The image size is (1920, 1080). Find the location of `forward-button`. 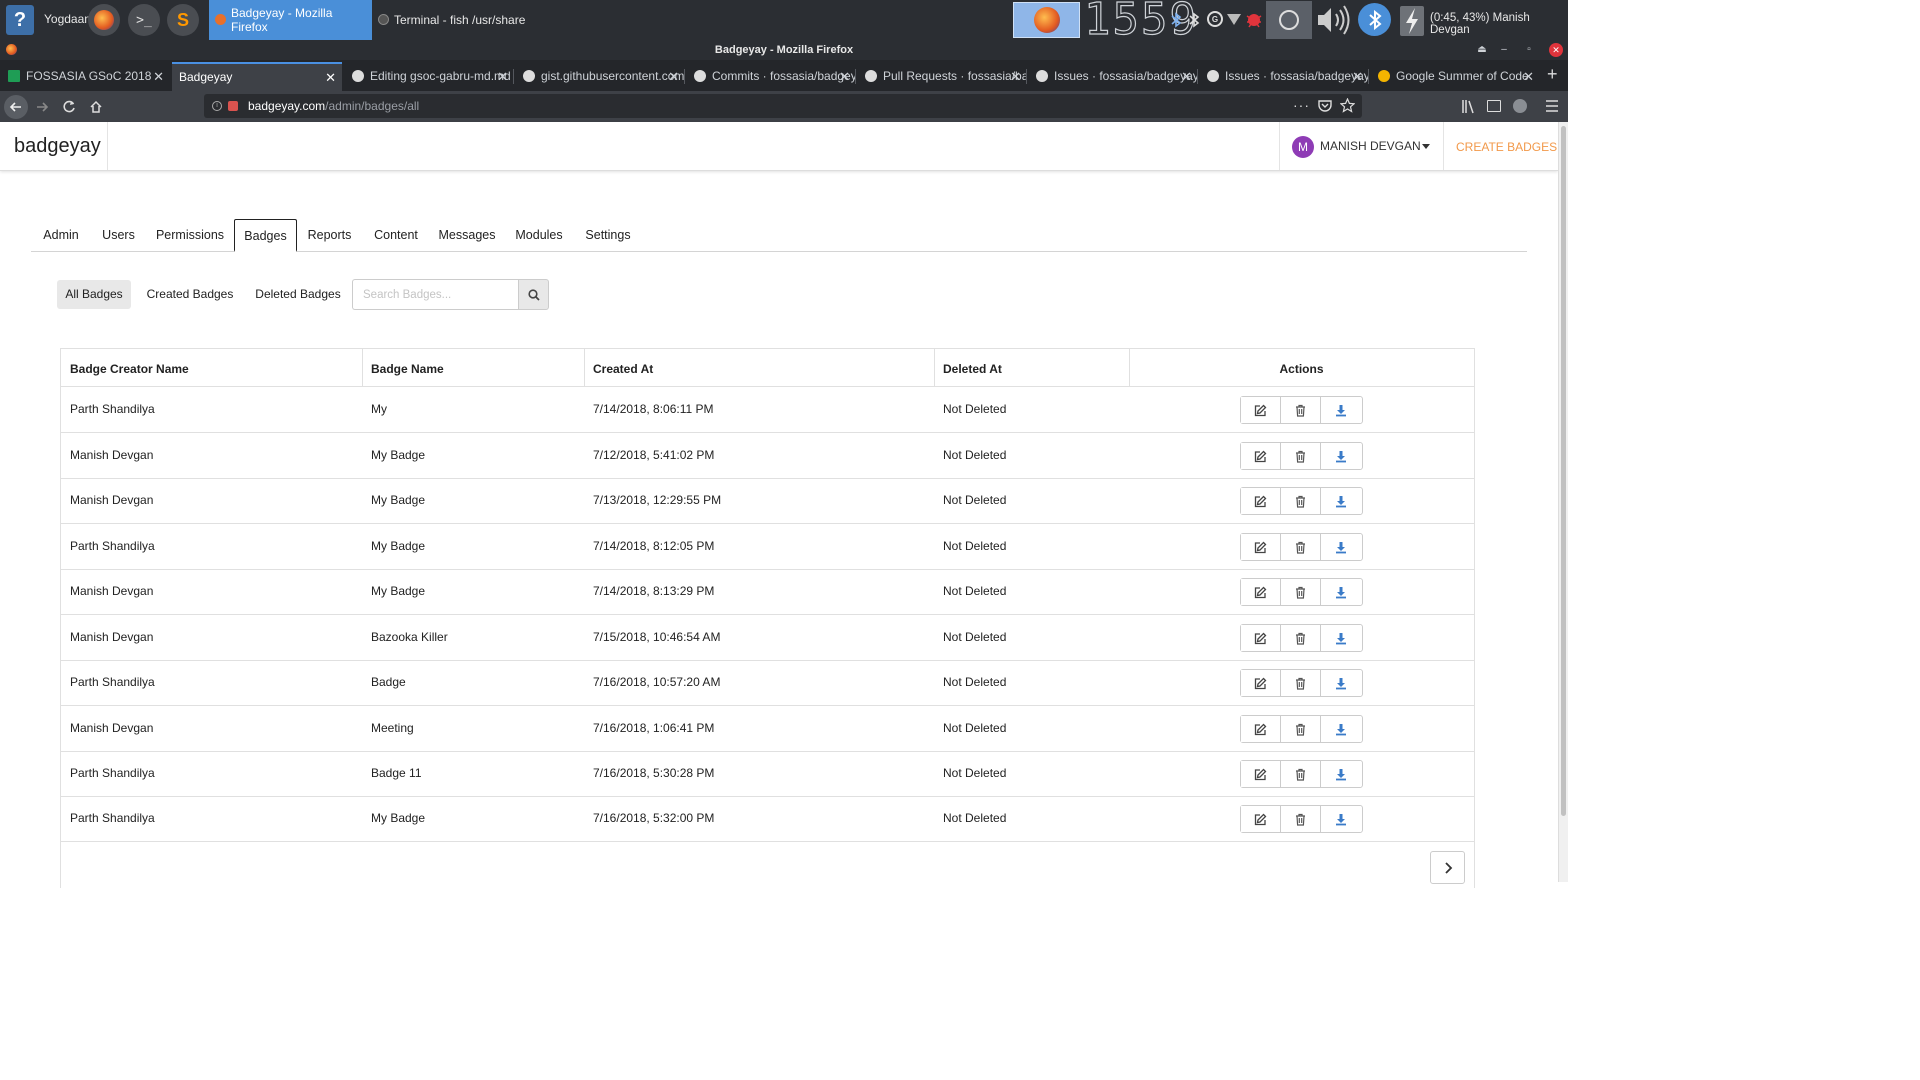

forward-button is located at coordinates (42, 107).